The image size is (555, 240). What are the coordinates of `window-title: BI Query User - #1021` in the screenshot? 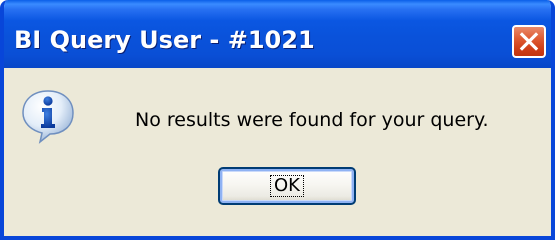 It's located at (164, 40).